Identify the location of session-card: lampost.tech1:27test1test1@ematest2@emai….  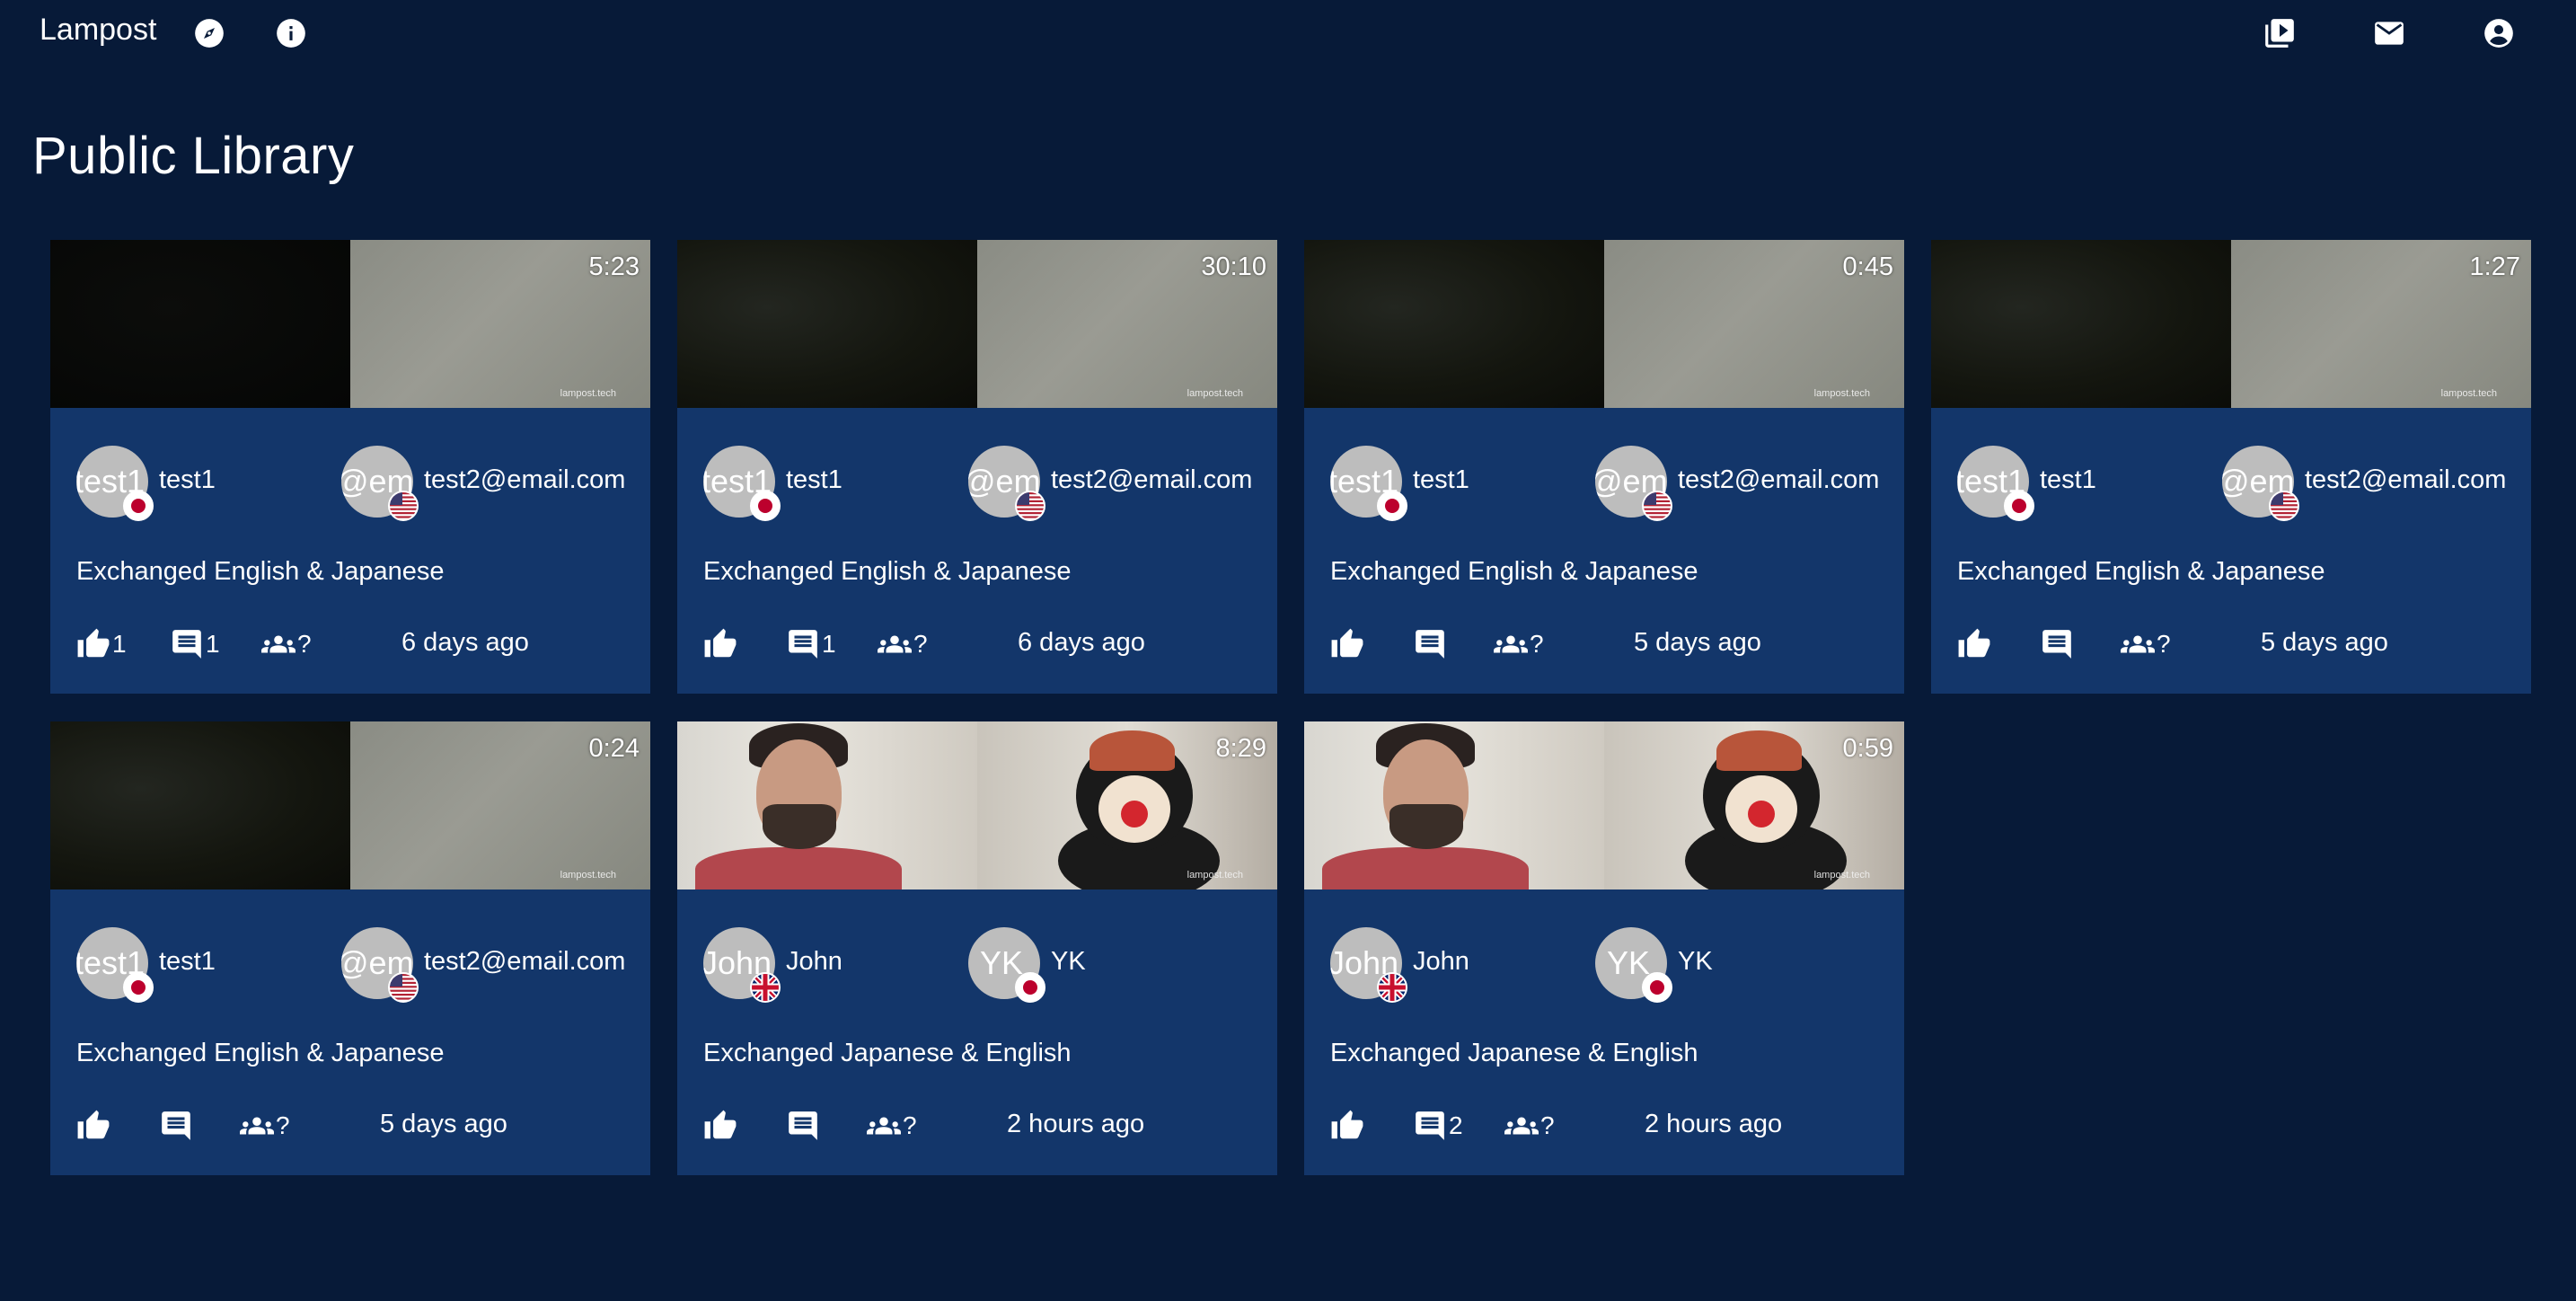
(2231, 467).